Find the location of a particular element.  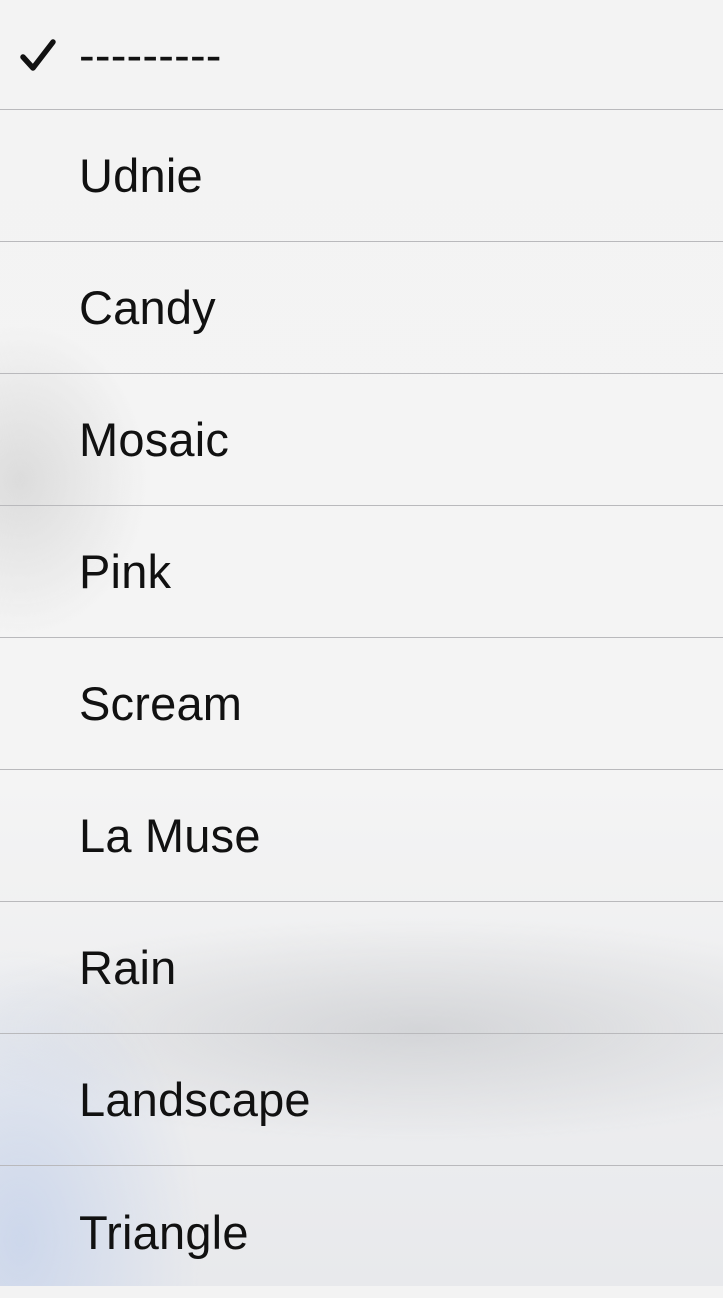

menu-item-label: Triangle is located at coordinates (164, 1232).